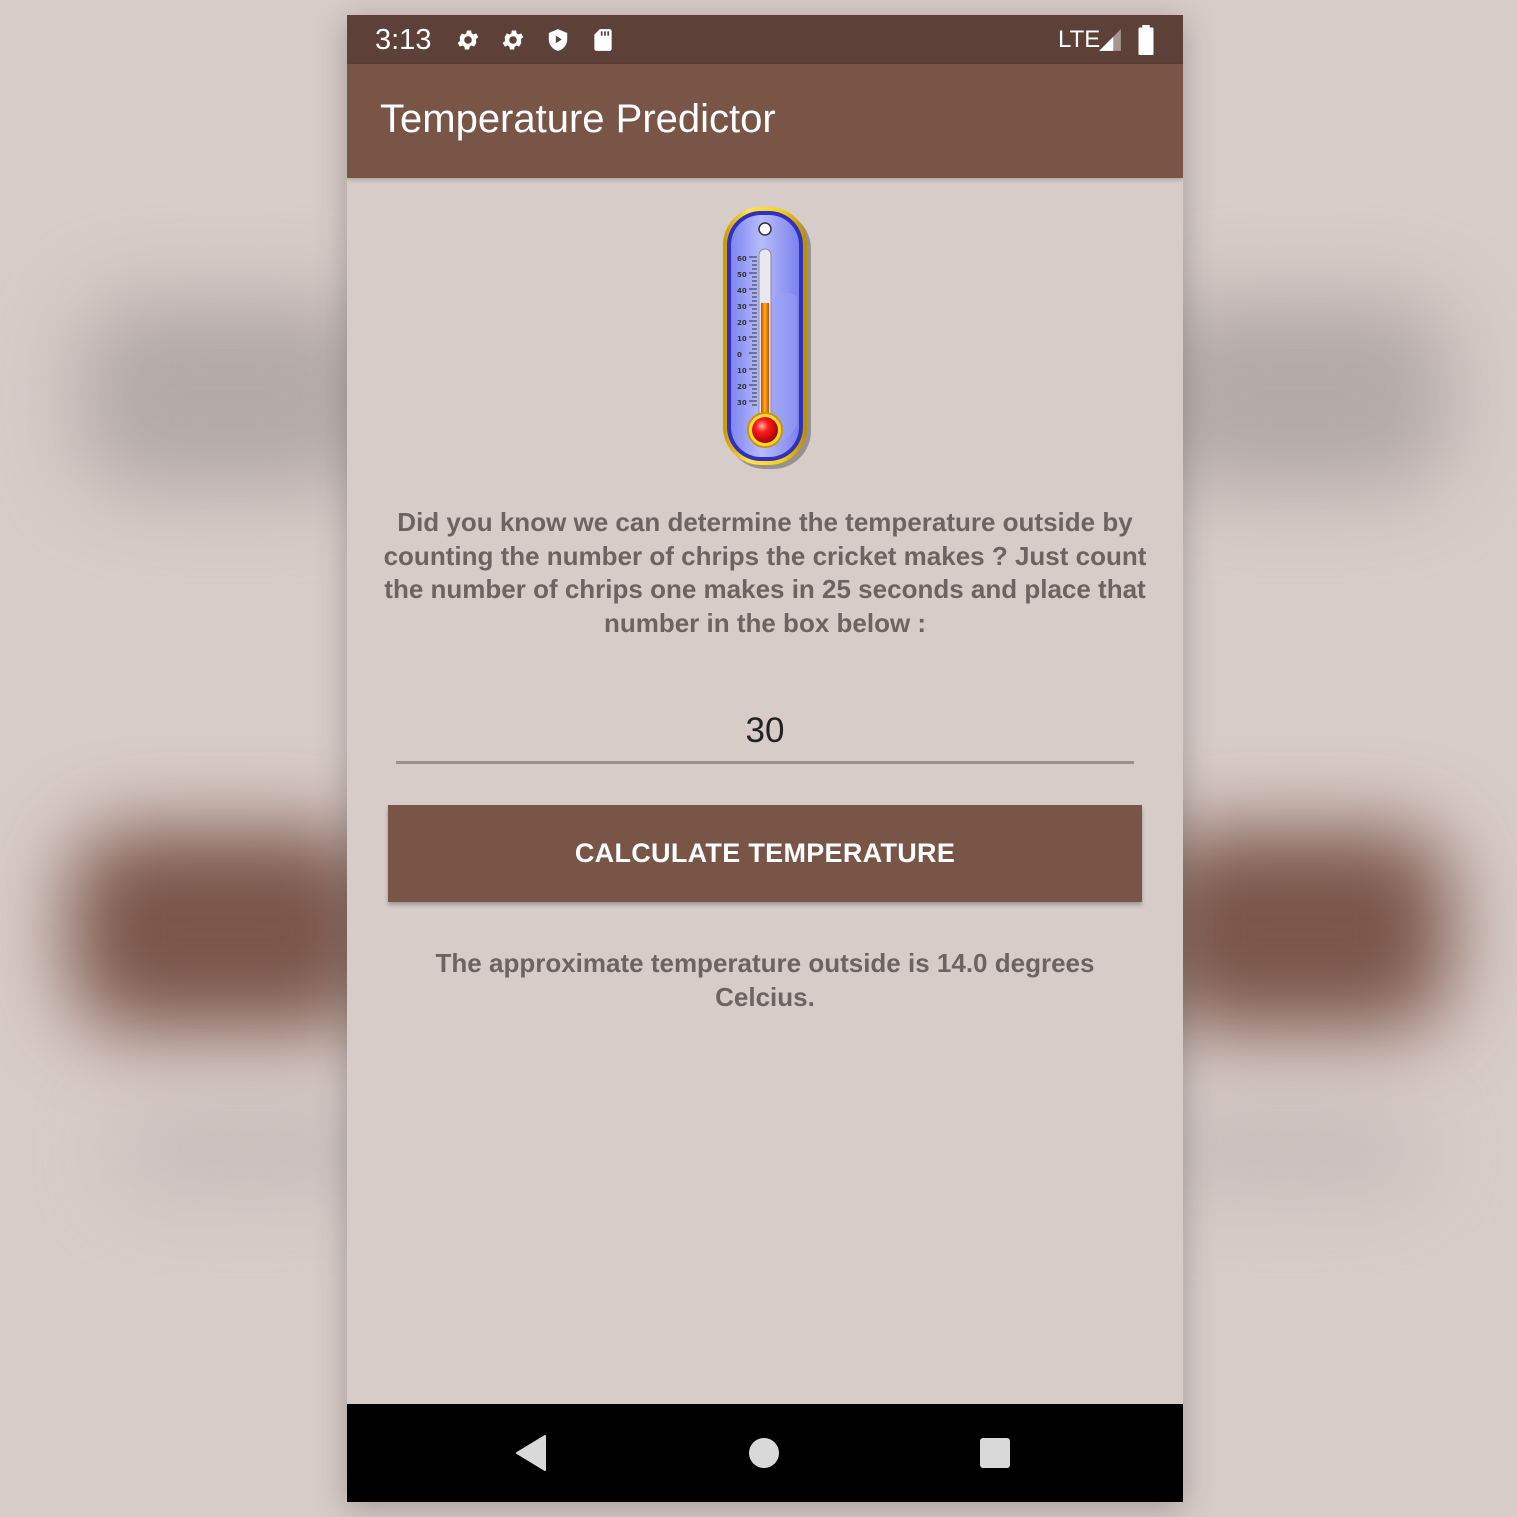  What do you see at coordinates (403, 40) in the screenshot?
I see `status-time: 3:13` at bounding box center [403, 40].